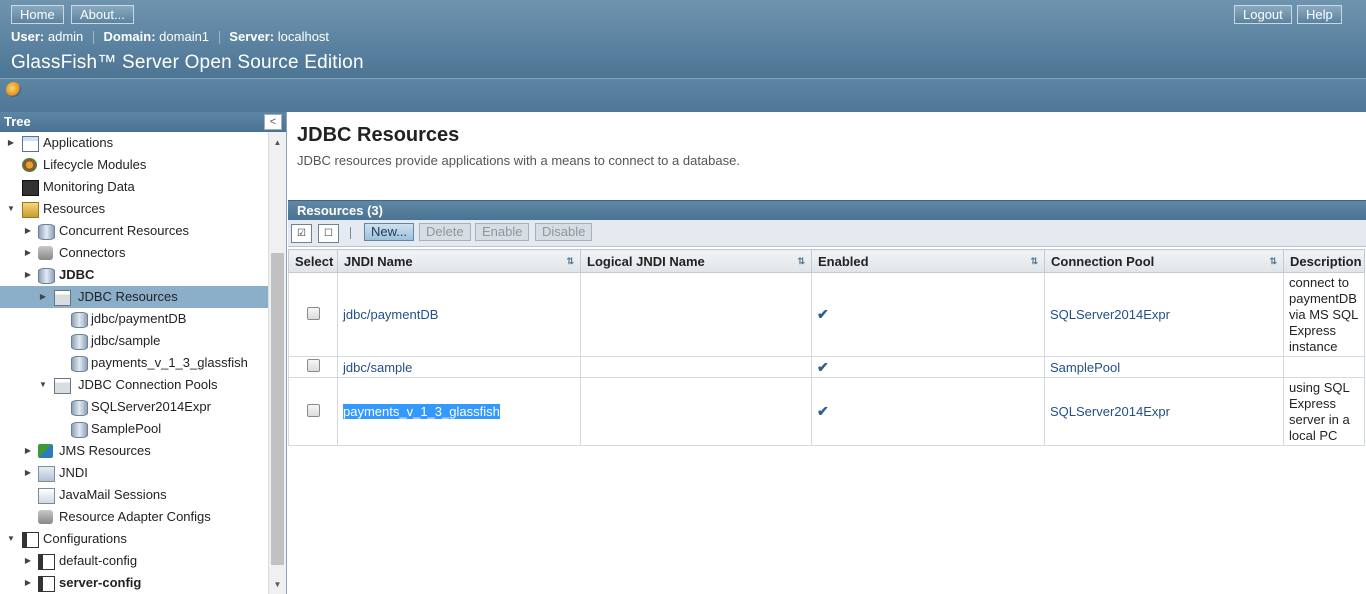 The width and height of the screenshot is (1366, 594). Describe the element at coordinates (328, 233) in the screenshot. I see `deselect-all-icon: ☐` at that location.